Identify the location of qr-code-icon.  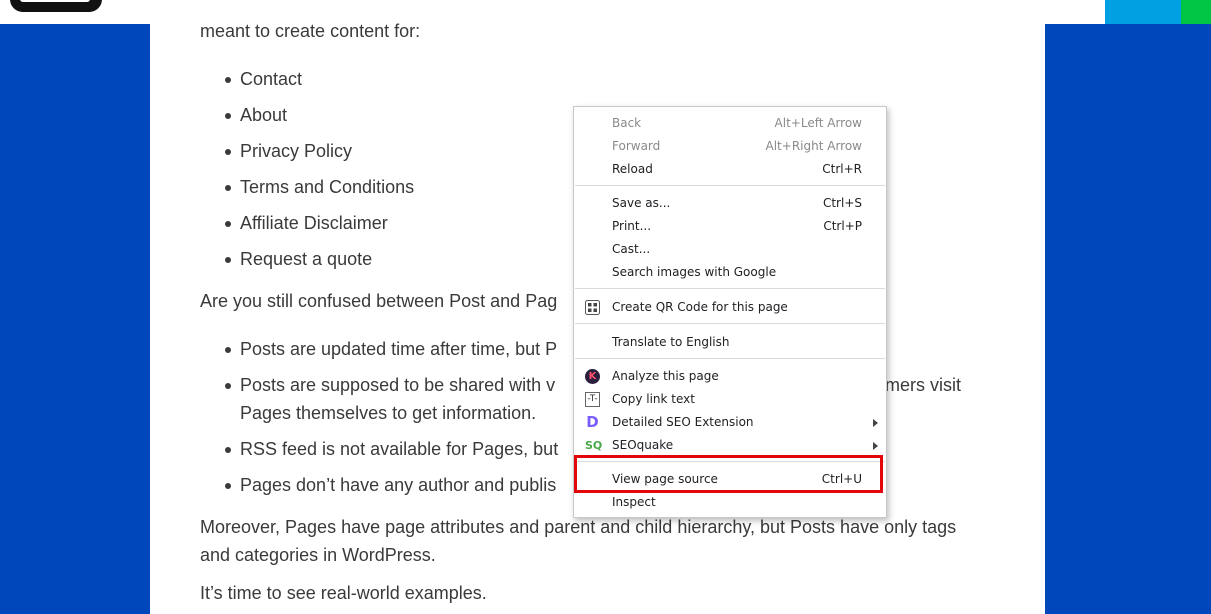
(592, 307).